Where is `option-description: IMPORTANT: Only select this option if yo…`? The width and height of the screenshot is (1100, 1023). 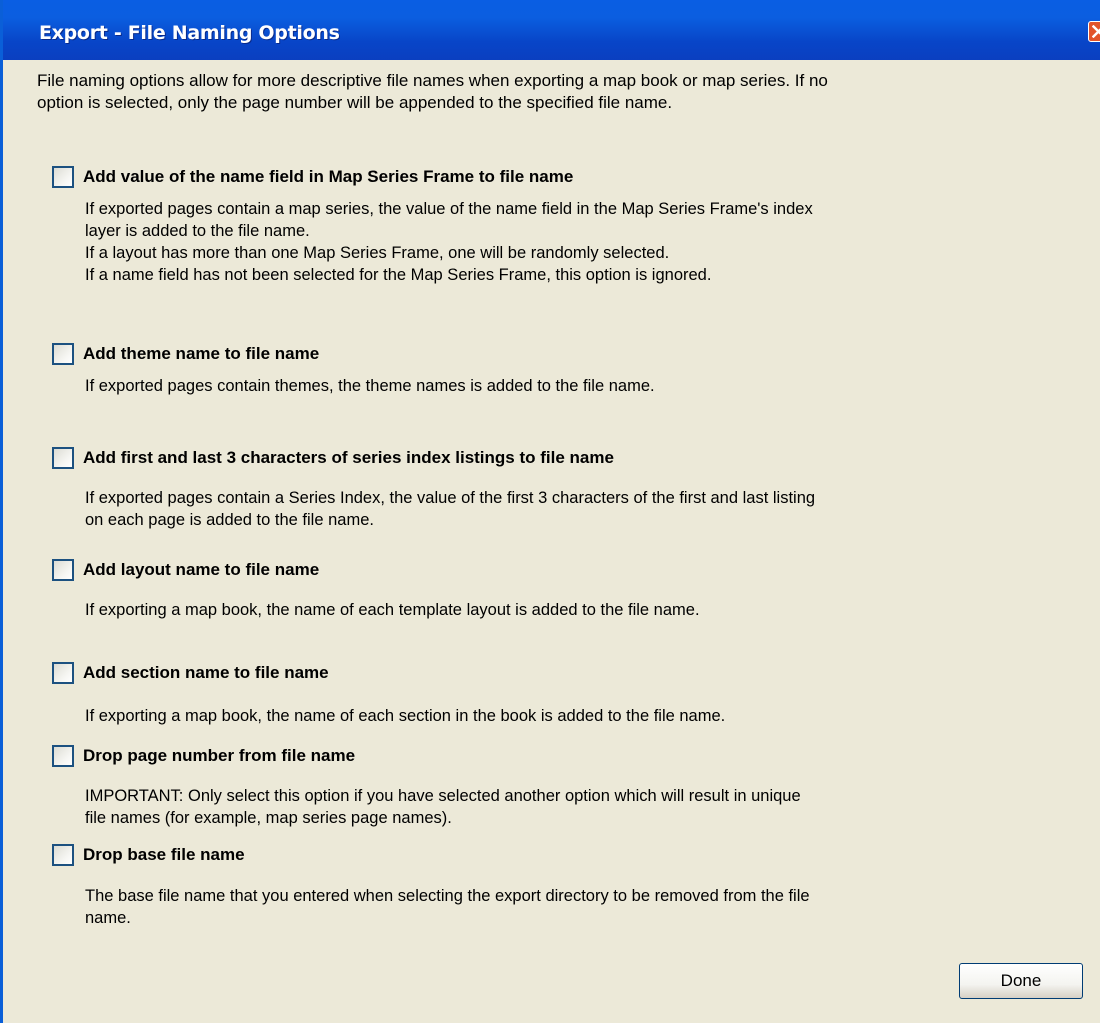 option-description: IMPORTANT: Only select this option if yo… is located at coordinates (585, 807).